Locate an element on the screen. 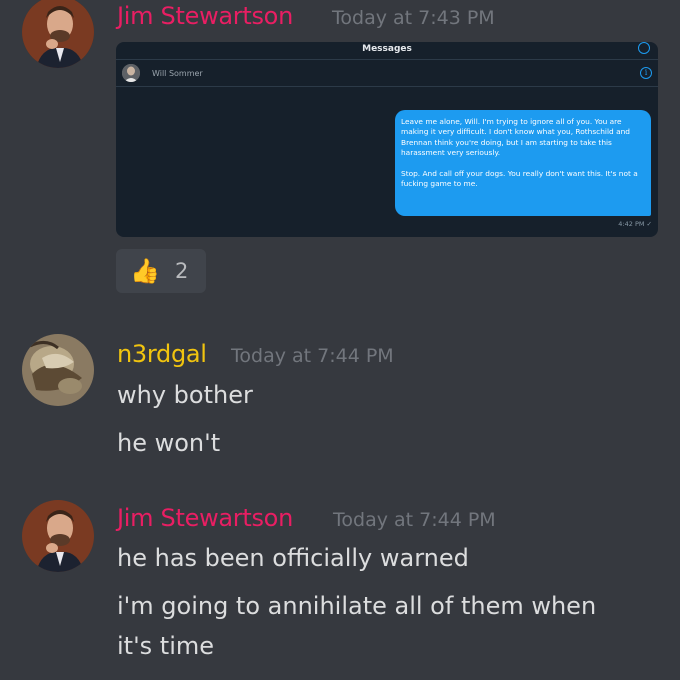 The width and height of the screenshot is (680, 680). contact-avatar is located at coordinates (131, 73).